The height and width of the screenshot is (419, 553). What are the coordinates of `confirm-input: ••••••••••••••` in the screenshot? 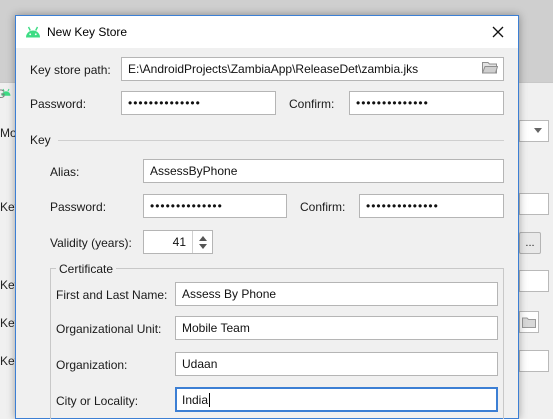 It's located at (426, 103).